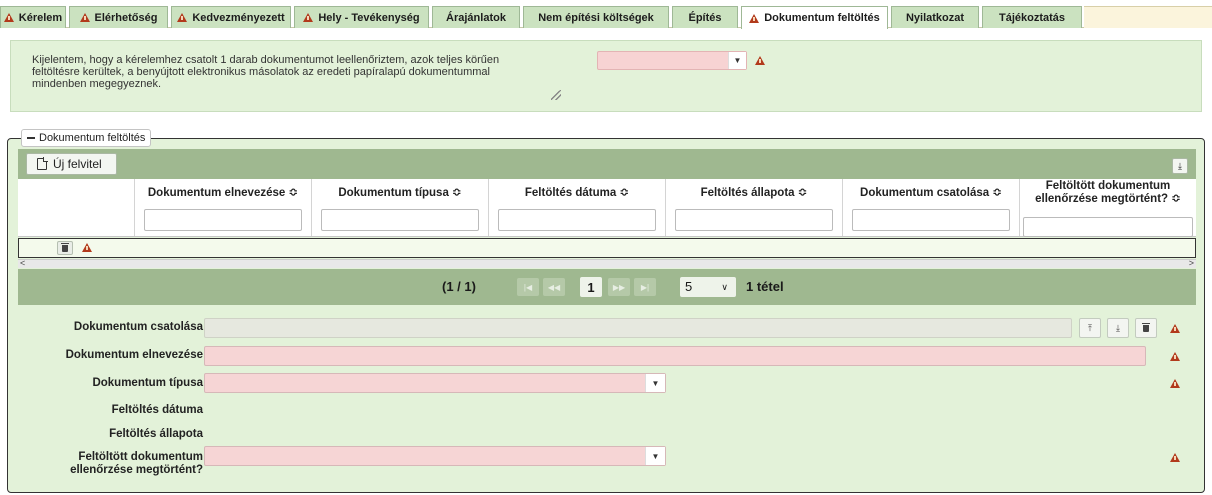 The image size is (1212, 495). Describe the element at coordinates (86, 138) in the screenshot. I see `section-legend: Dokumentum feltöltés` at that location.